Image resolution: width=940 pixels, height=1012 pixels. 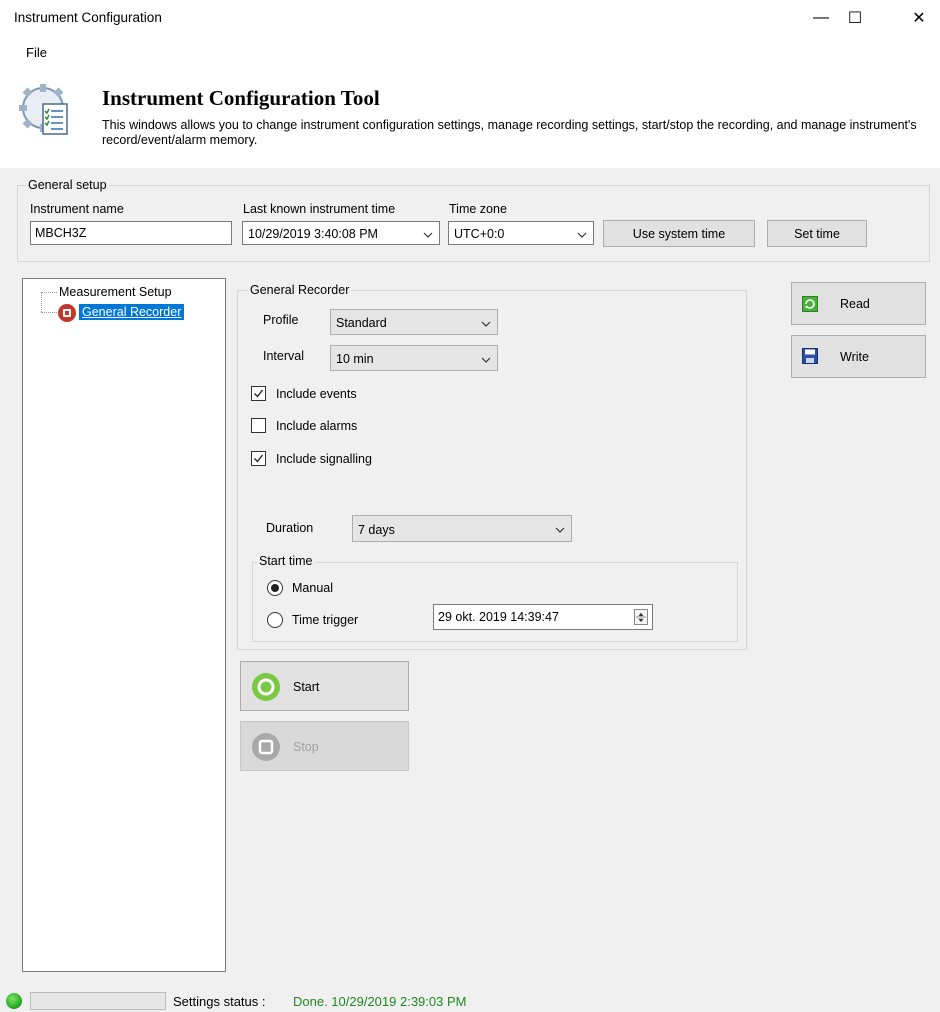 What do you see at coordinates (498, 617) in the screenshot?
I see `trigger-datetime-value: 29 okt. 2019 14:39:47` at bounding box center [498, 617].